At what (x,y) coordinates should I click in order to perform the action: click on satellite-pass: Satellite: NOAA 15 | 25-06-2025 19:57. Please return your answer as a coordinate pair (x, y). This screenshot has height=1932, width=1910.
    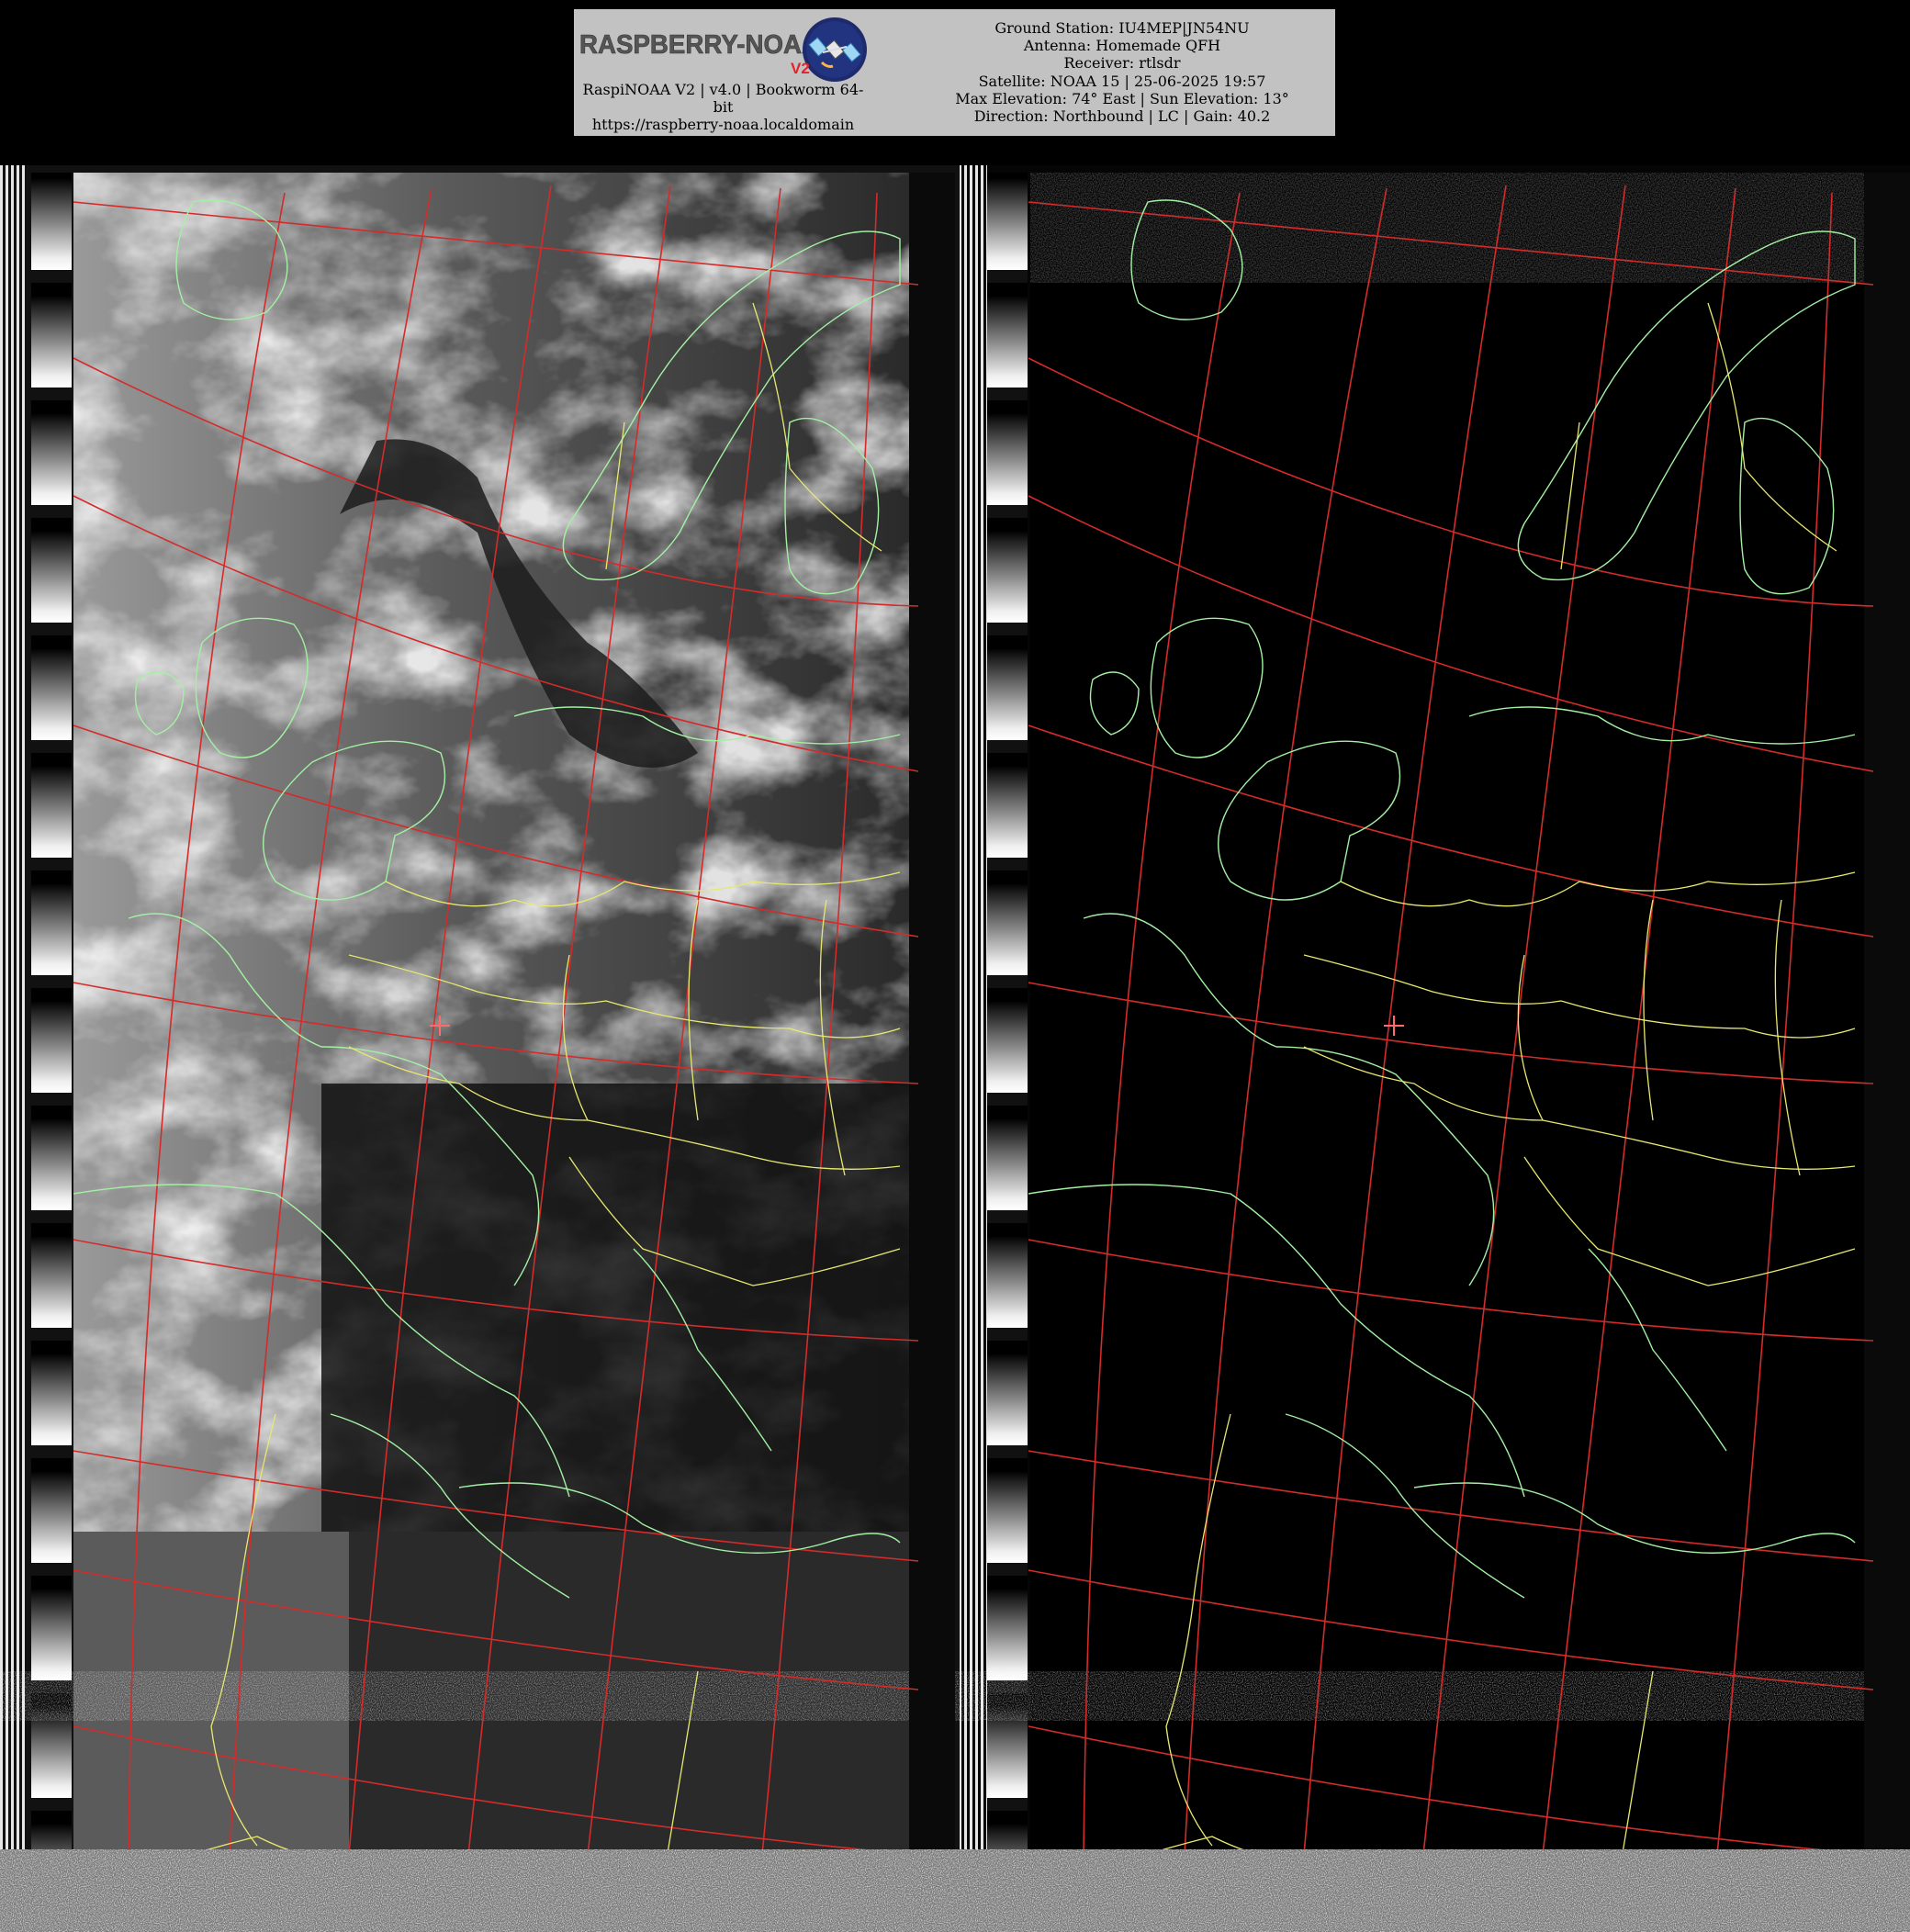
    Looking at the image, I should click on (1122, 81).